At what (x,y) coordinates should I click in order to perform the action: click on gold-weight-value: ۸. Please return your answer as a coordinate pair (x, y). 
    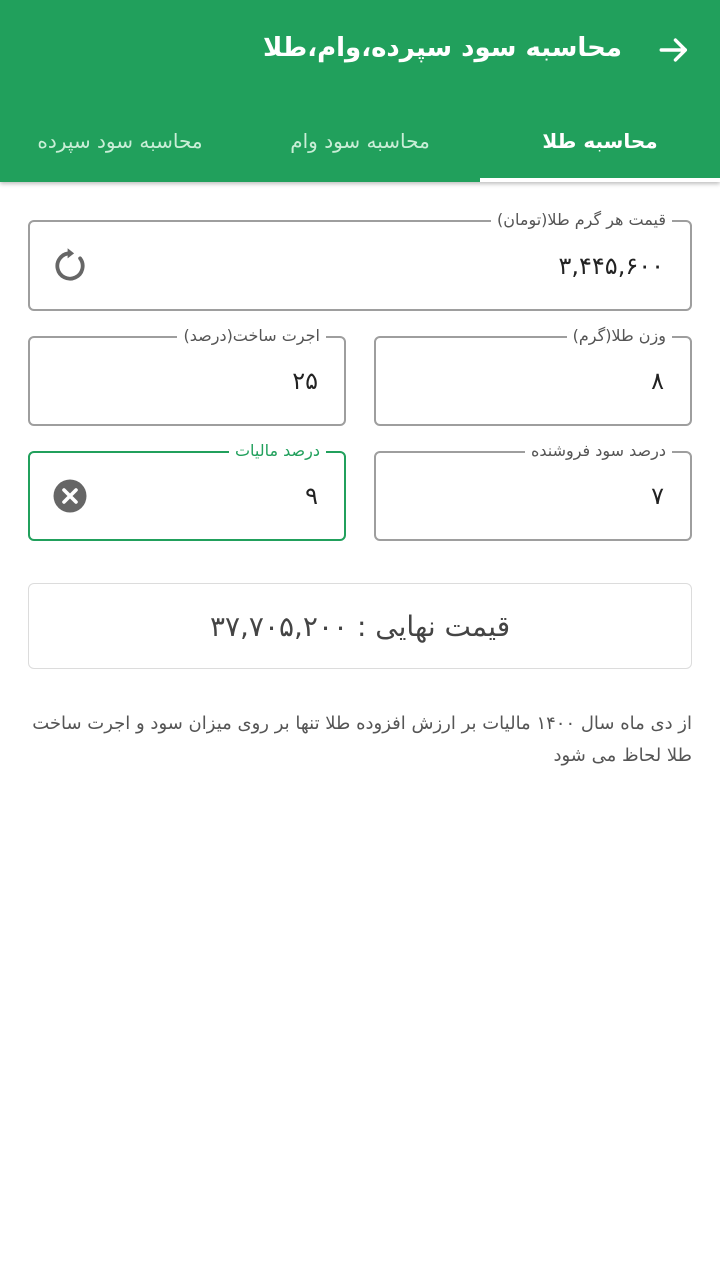
    Looking at the image, I should click on (657, 381).